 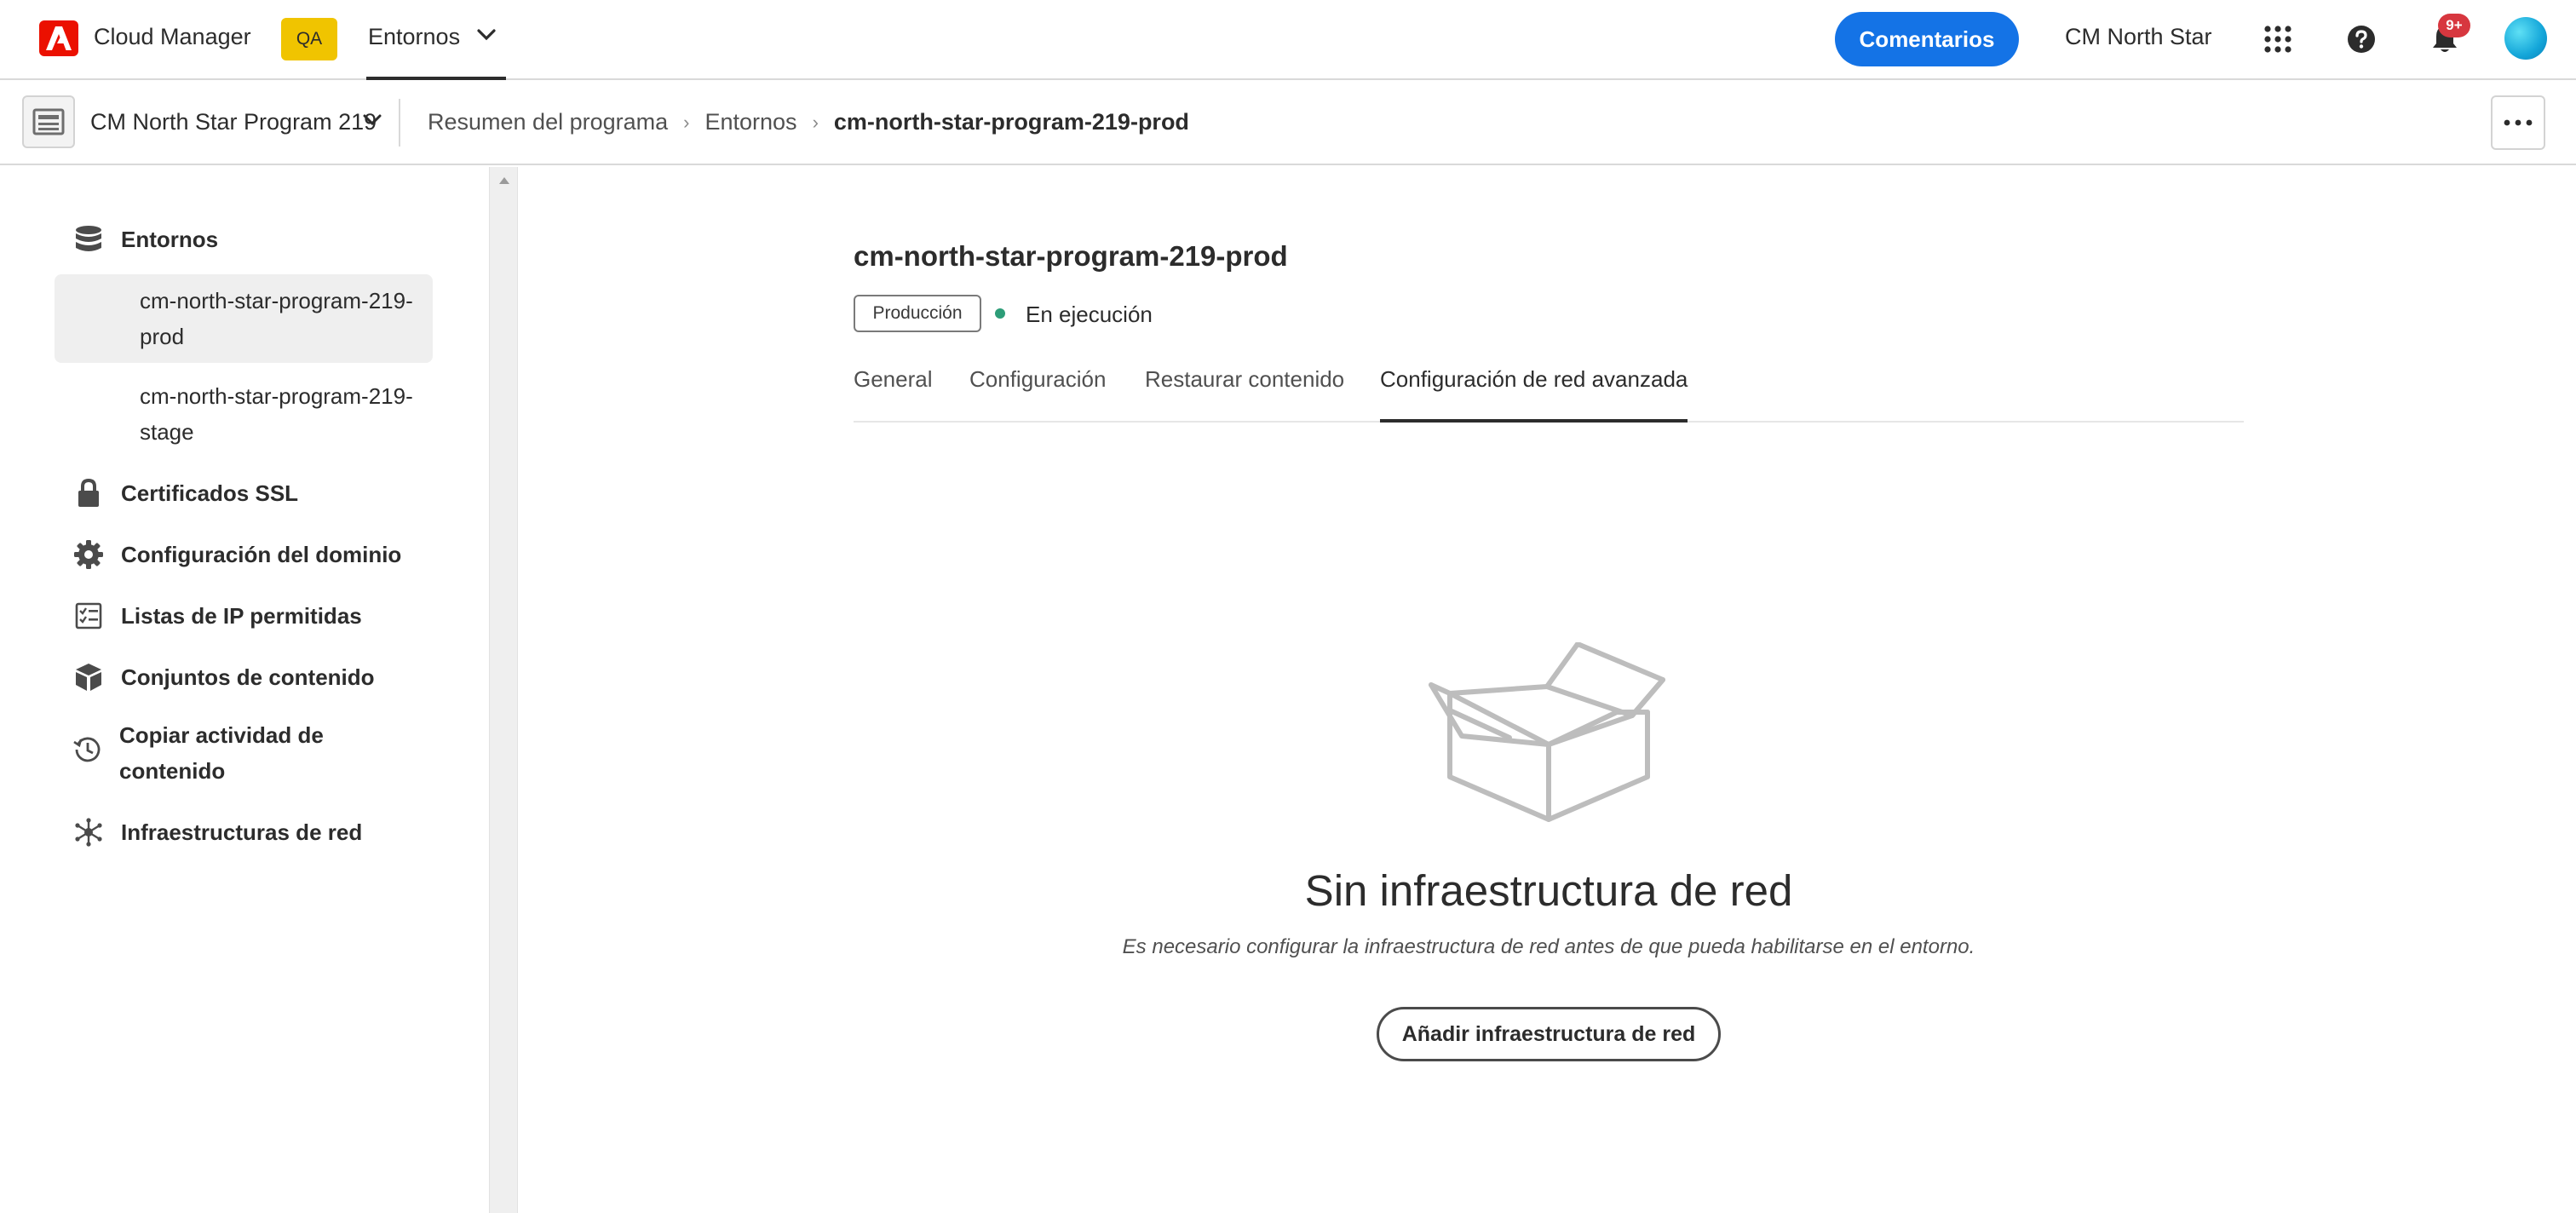 What do you see at coordinates (1089, 314) in the screenshot?
I see `status-text: En ejecución` at bounding box center [1089, 314].